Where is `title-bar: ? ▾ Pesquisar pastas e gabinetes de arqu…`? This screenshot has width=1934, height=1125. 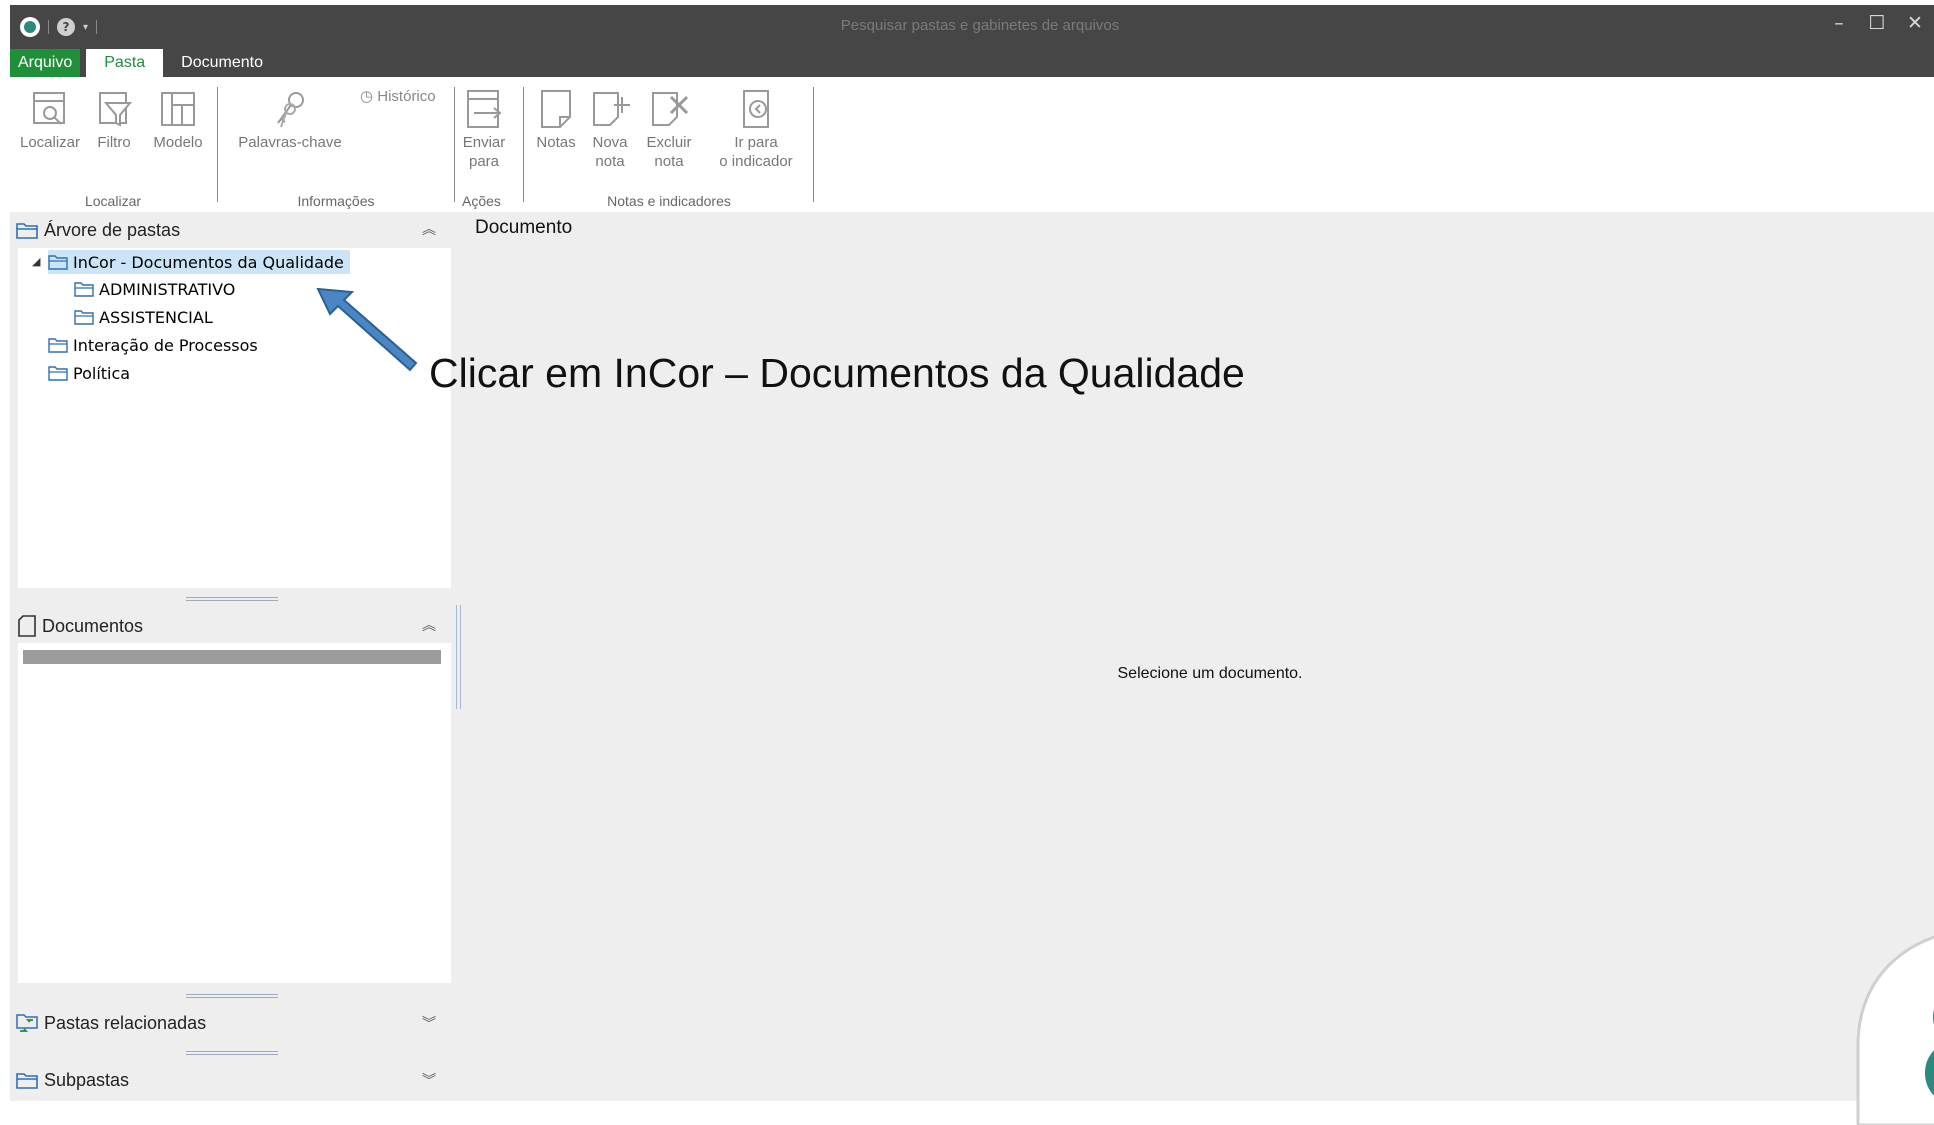 title-bar: ? ▾ Pesquisar pastas e gabinetes de arqu… is located at coordinates (972, 41).